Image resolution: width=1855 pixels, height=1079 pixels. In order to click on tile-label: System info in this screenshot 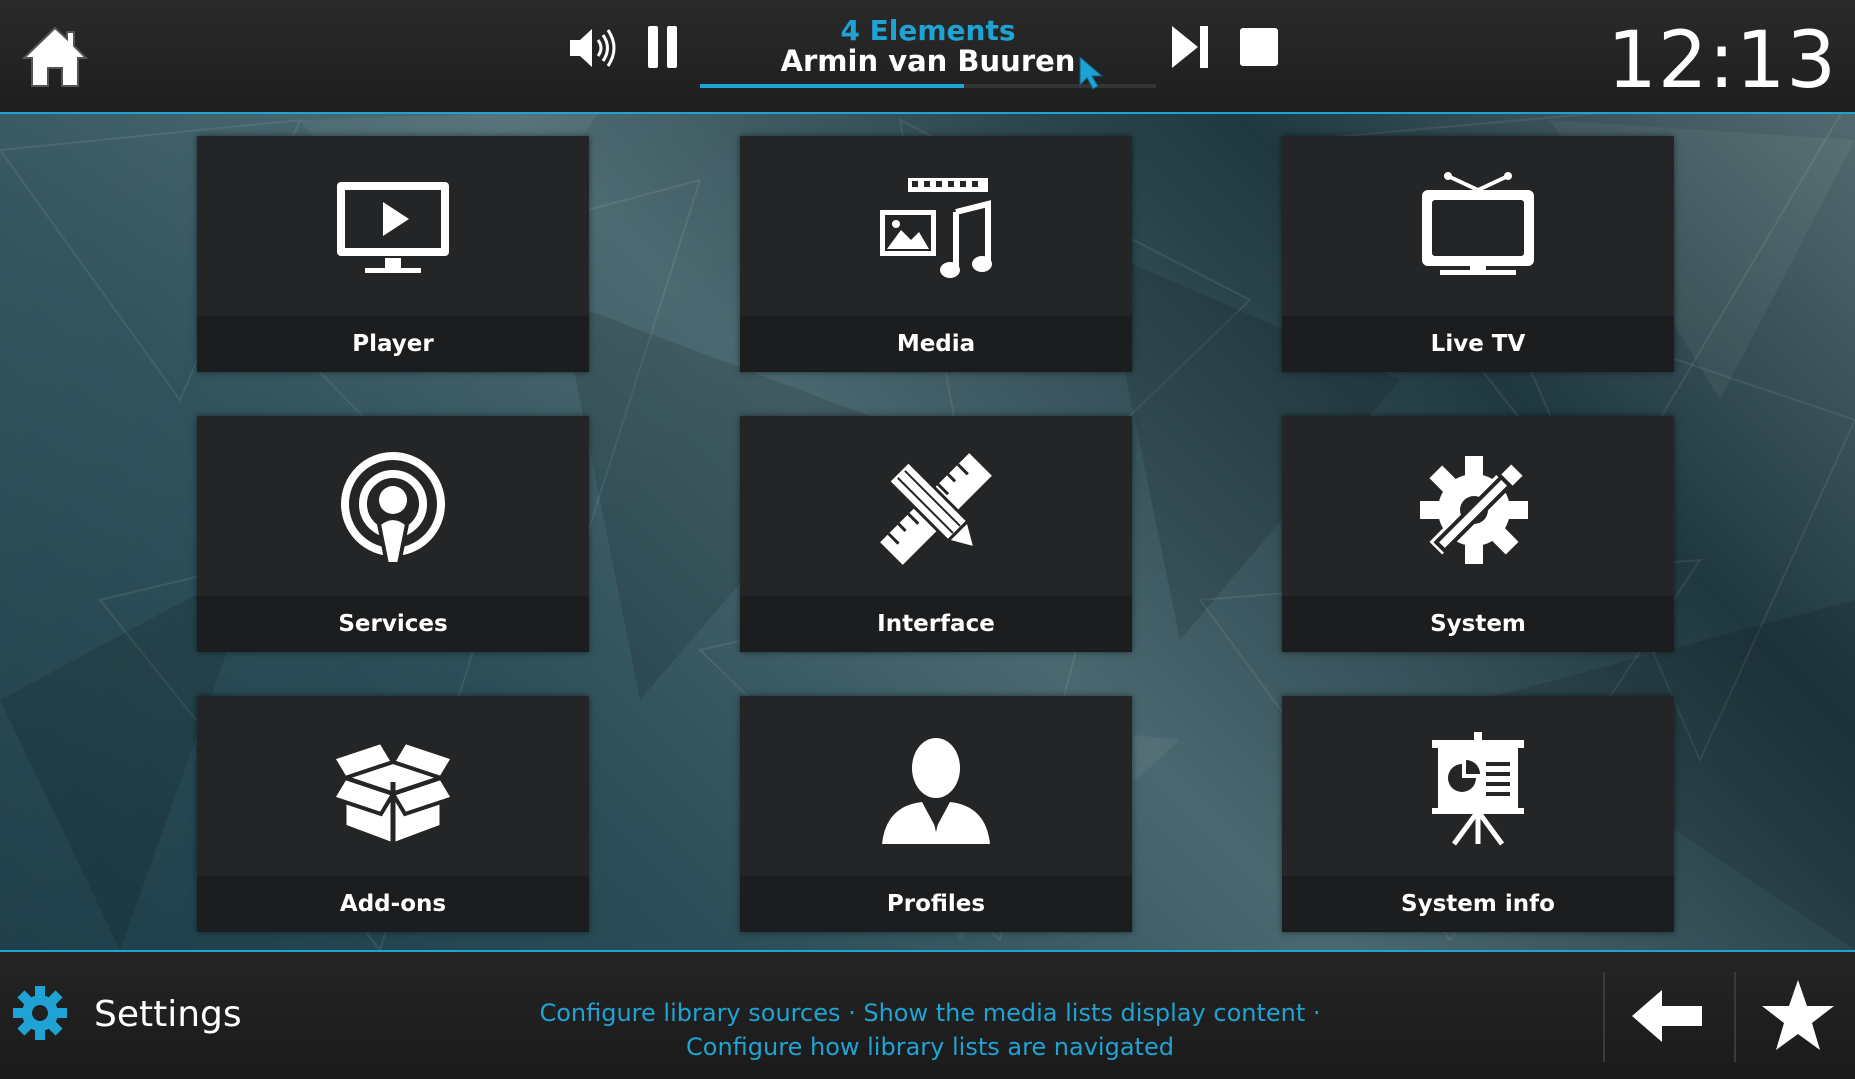, I will do `click(1478, 904)`.